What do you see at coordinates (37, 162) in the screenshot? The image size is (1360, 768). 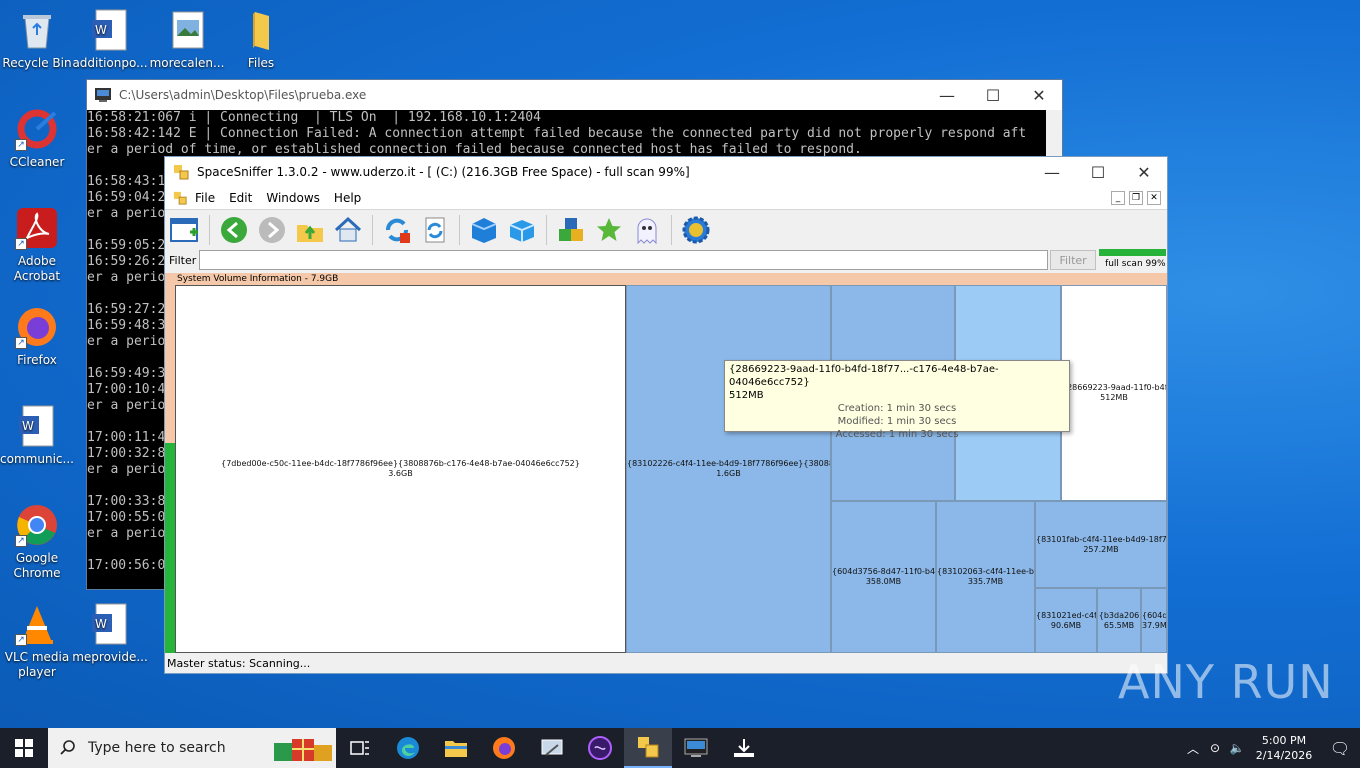 I see `desktop-icon-label: CCleaner` at bounding box center [37, 162].